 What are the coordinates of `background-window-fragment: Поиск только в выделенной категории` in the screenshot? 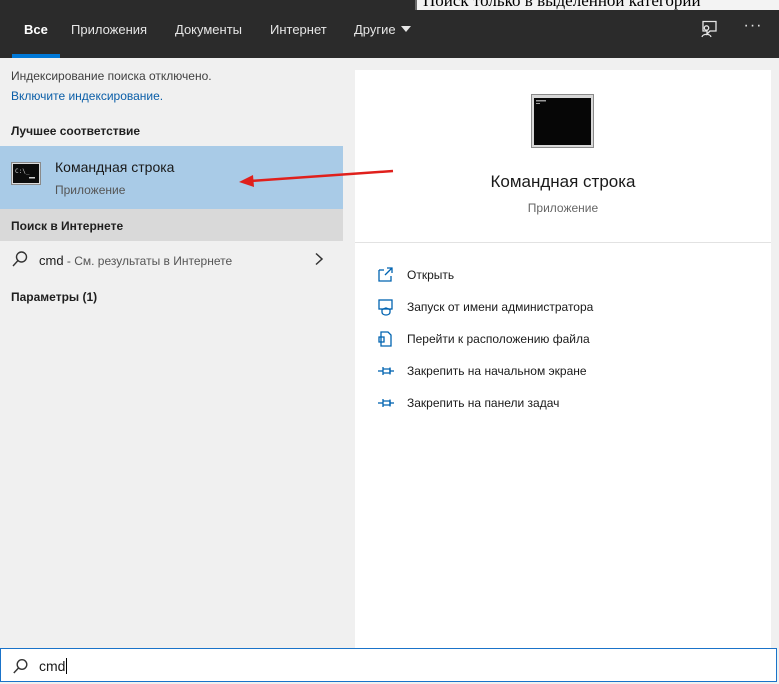 It's located at (597, 5).